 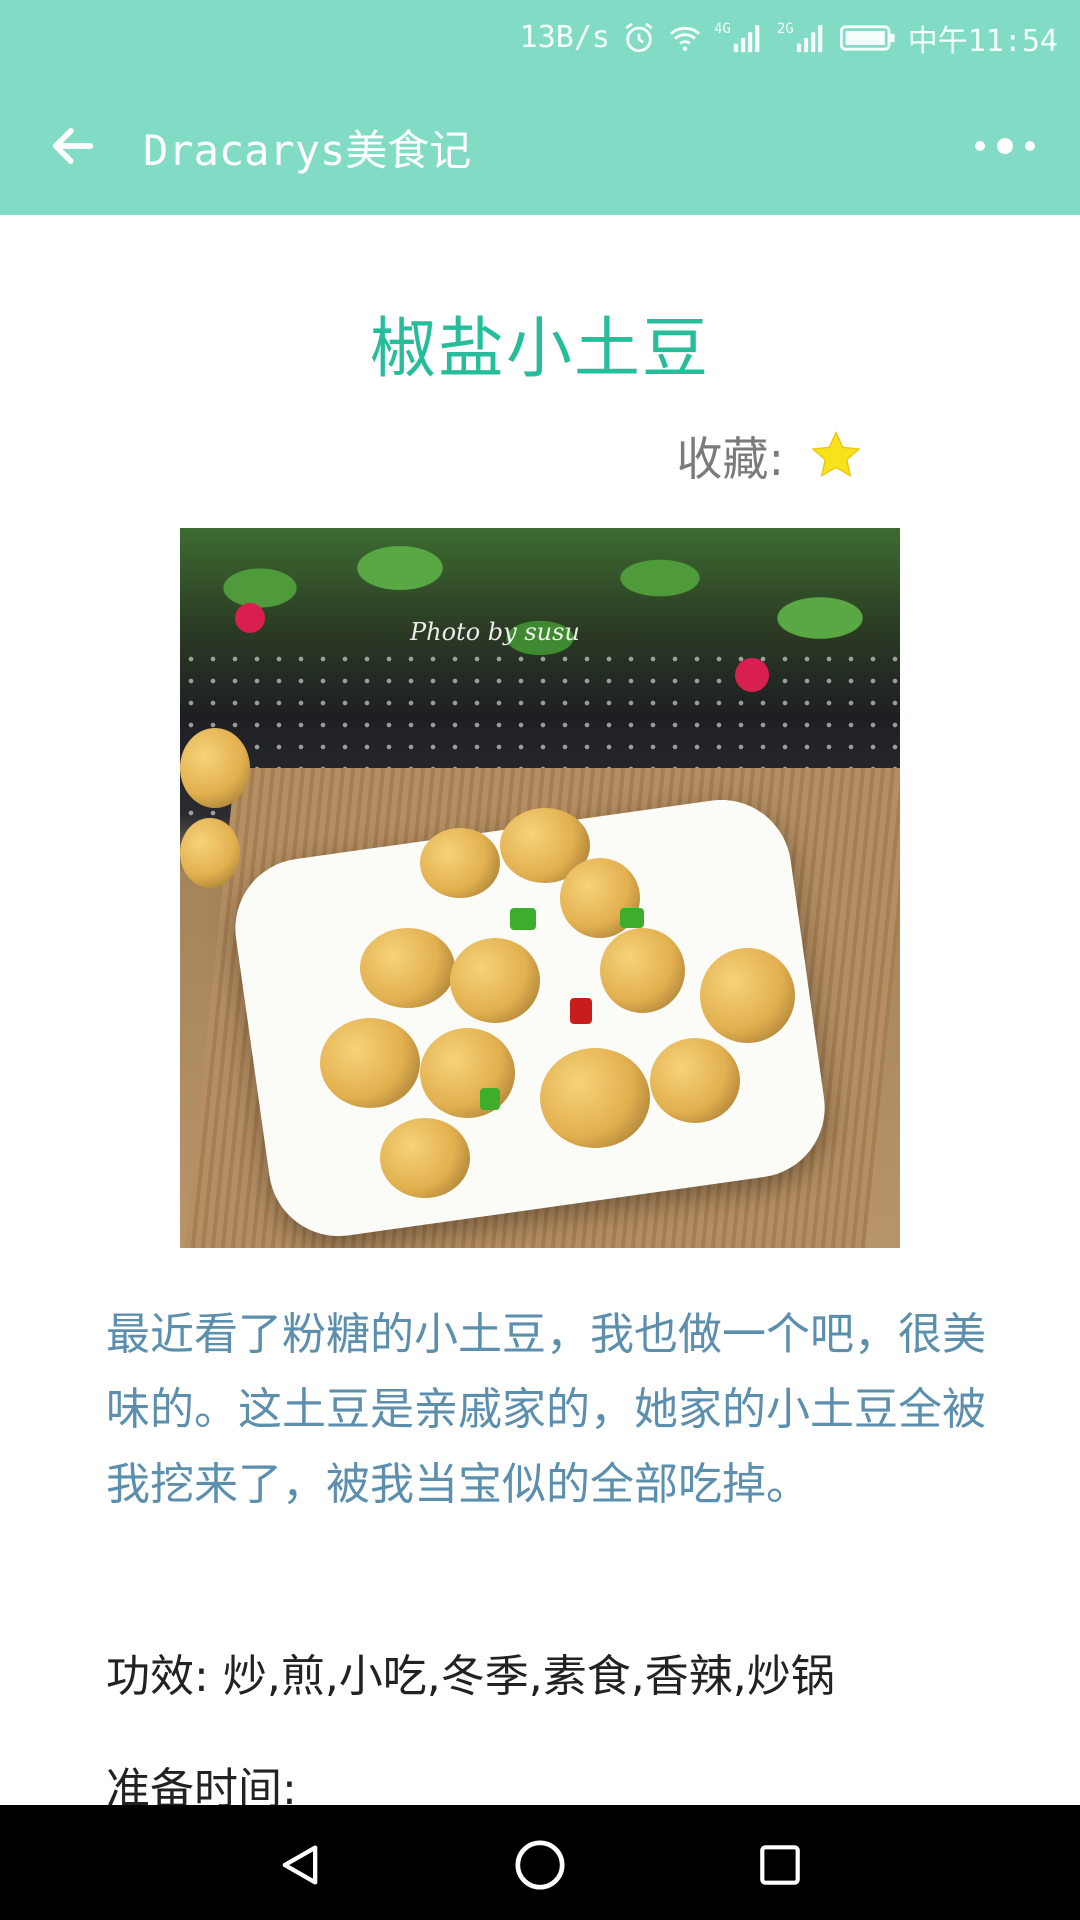 I want to click on signal-2g-label: 2G, so click(x=785, y=28).